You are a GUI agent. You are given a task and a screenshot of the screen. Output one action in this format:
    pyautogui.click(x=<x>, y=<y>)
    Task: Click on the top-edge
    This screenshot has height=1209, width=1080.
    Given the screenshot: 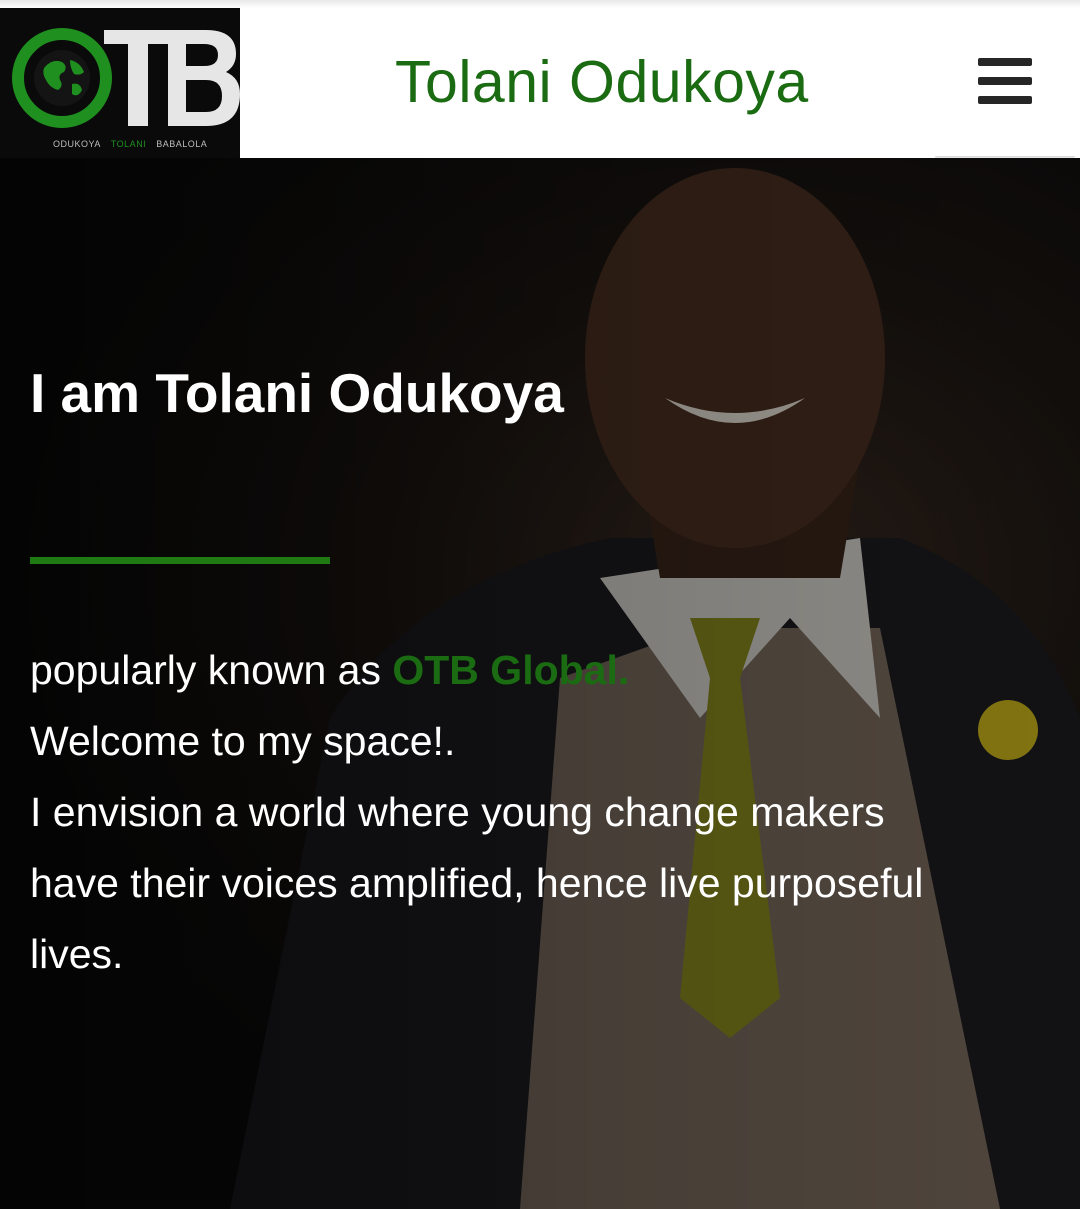 What is the action you would take?
    pyautogui.click(x=540, y=4)
    